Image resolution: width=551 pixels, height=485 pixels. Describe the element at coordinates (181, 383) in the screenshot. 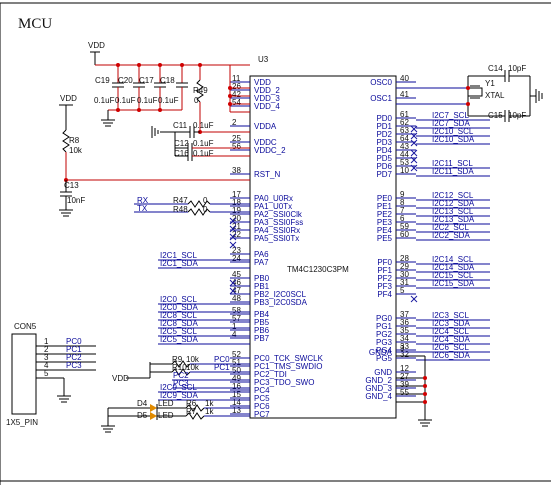

I see `net-c3: PC3` at that location.